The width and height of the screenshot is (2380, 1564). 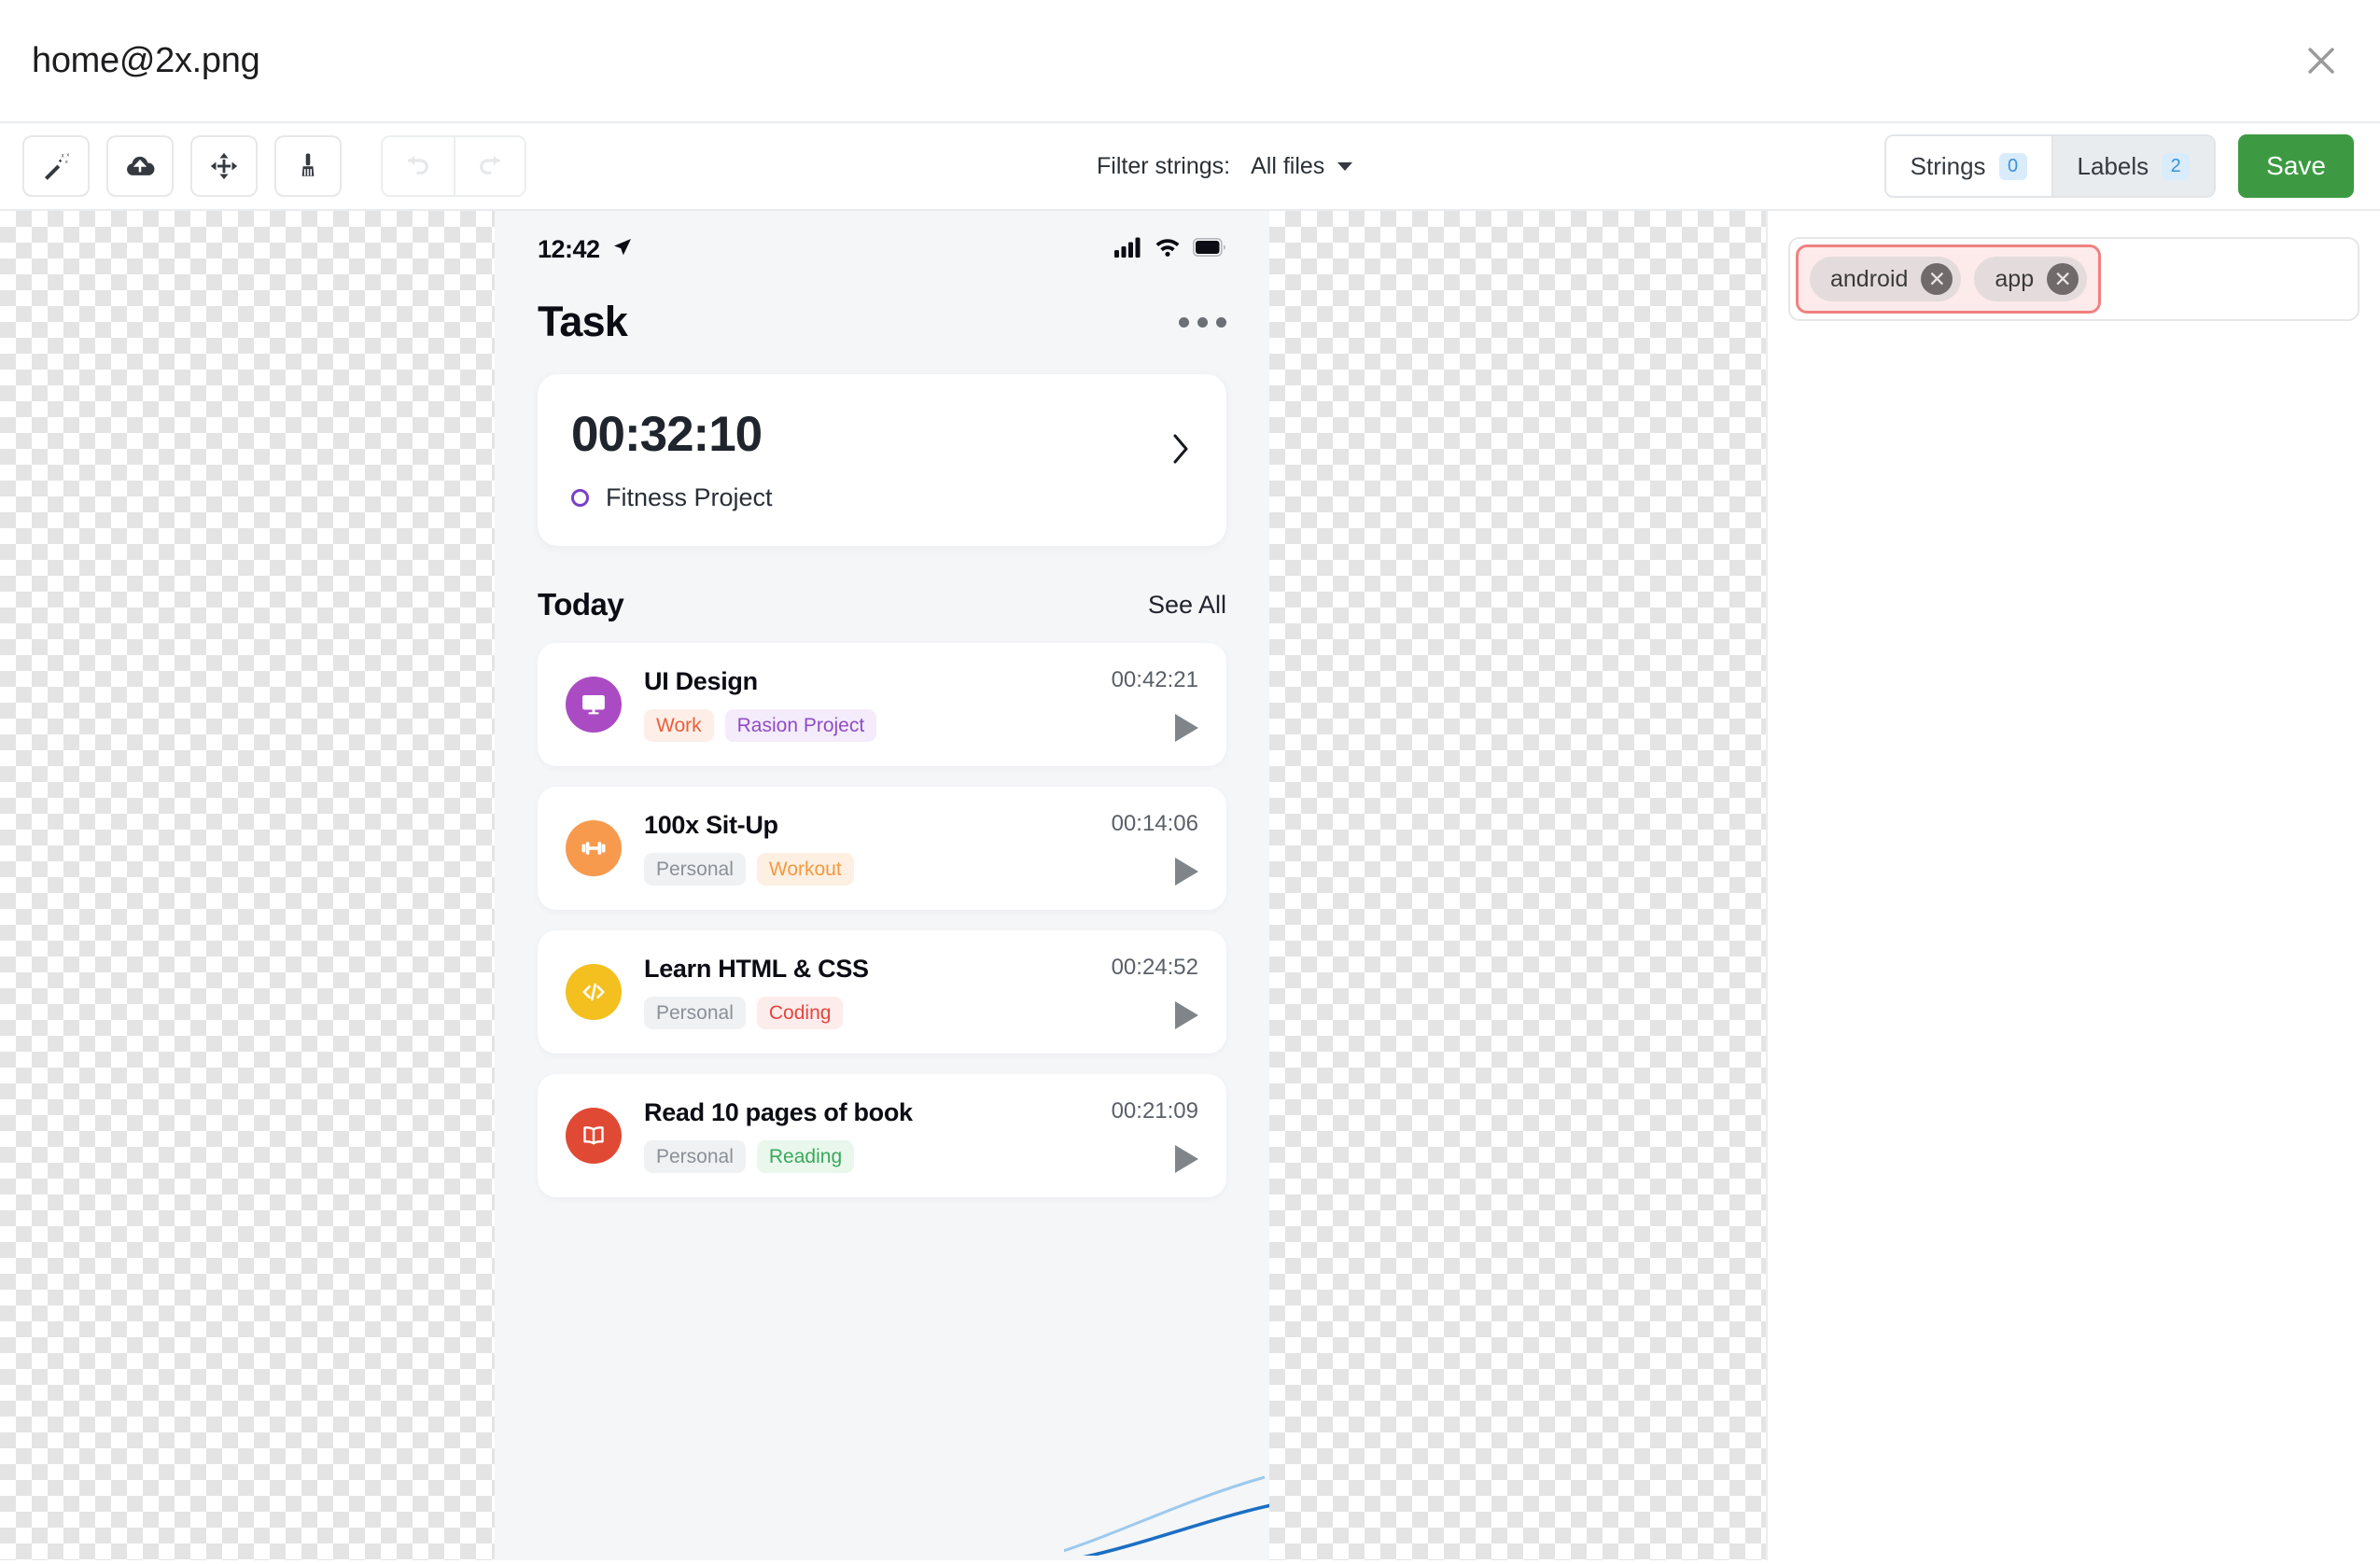 I want to click on window-title-bar: home@2x.png, so click(x=1190, y=60).